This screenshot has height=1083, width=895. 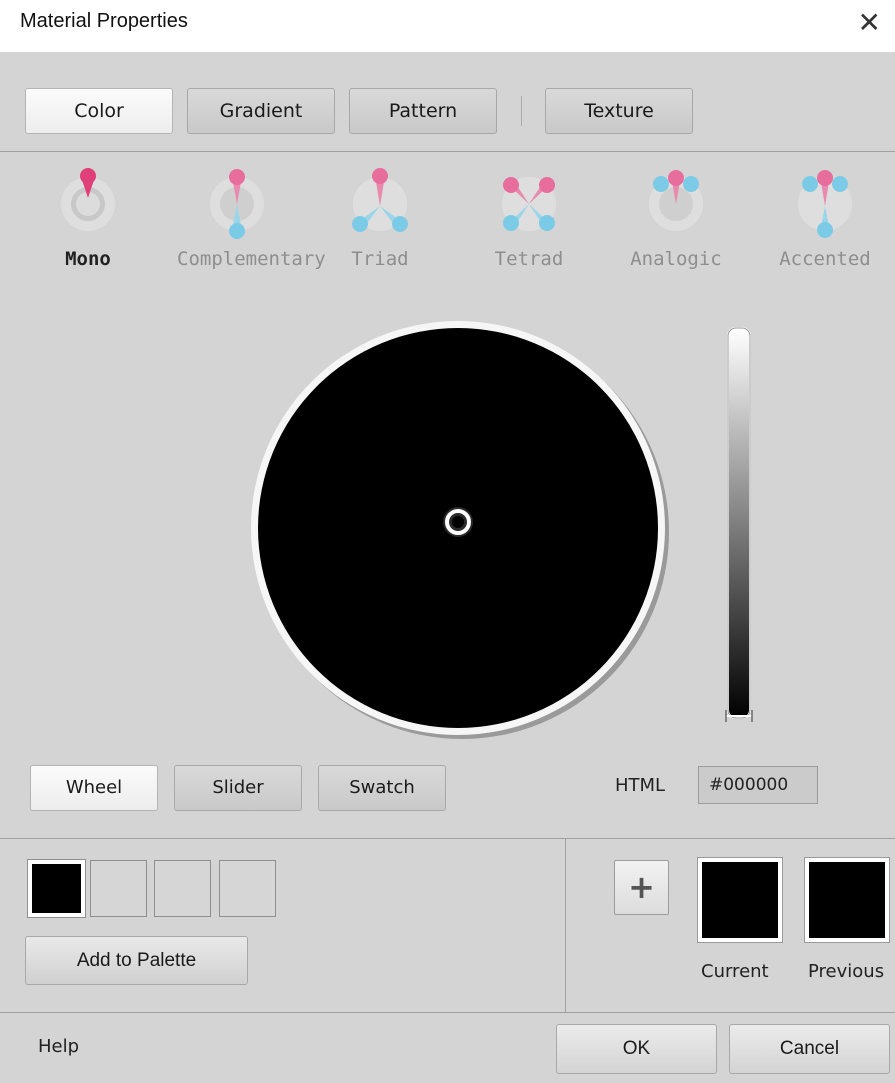 What do you see at coordinates (676, 200) in the screenshot?
I see `analogic-harmony-icon` at bounding box center [676, 200].